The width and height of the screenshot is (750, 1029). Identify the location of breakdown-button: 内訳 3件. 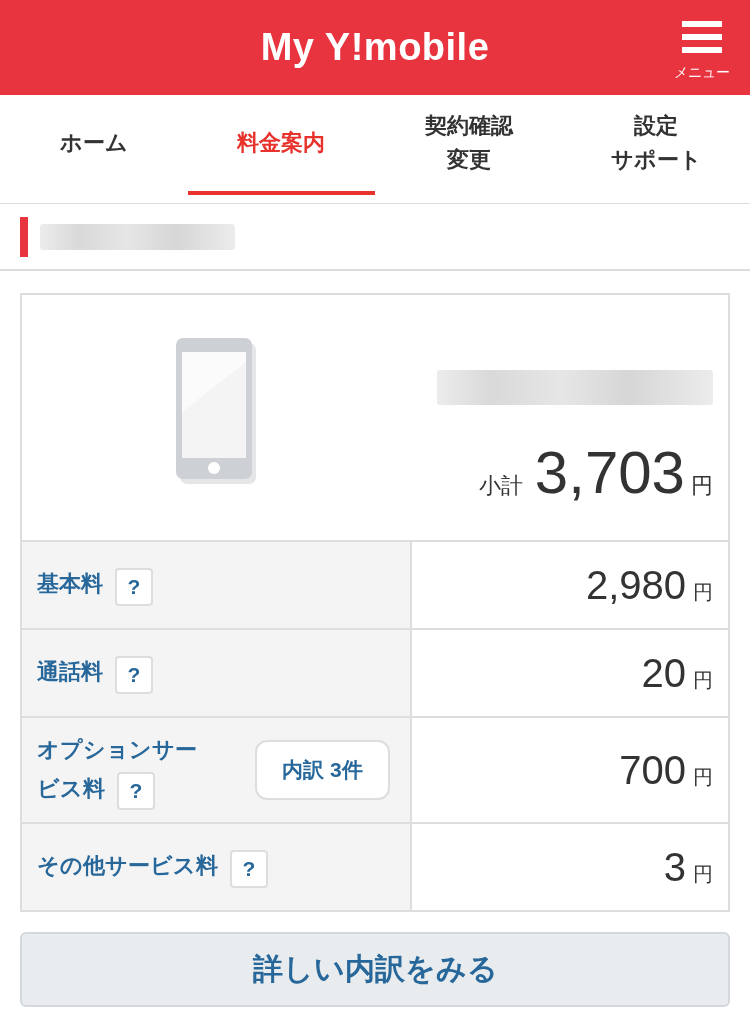
(322, 770).